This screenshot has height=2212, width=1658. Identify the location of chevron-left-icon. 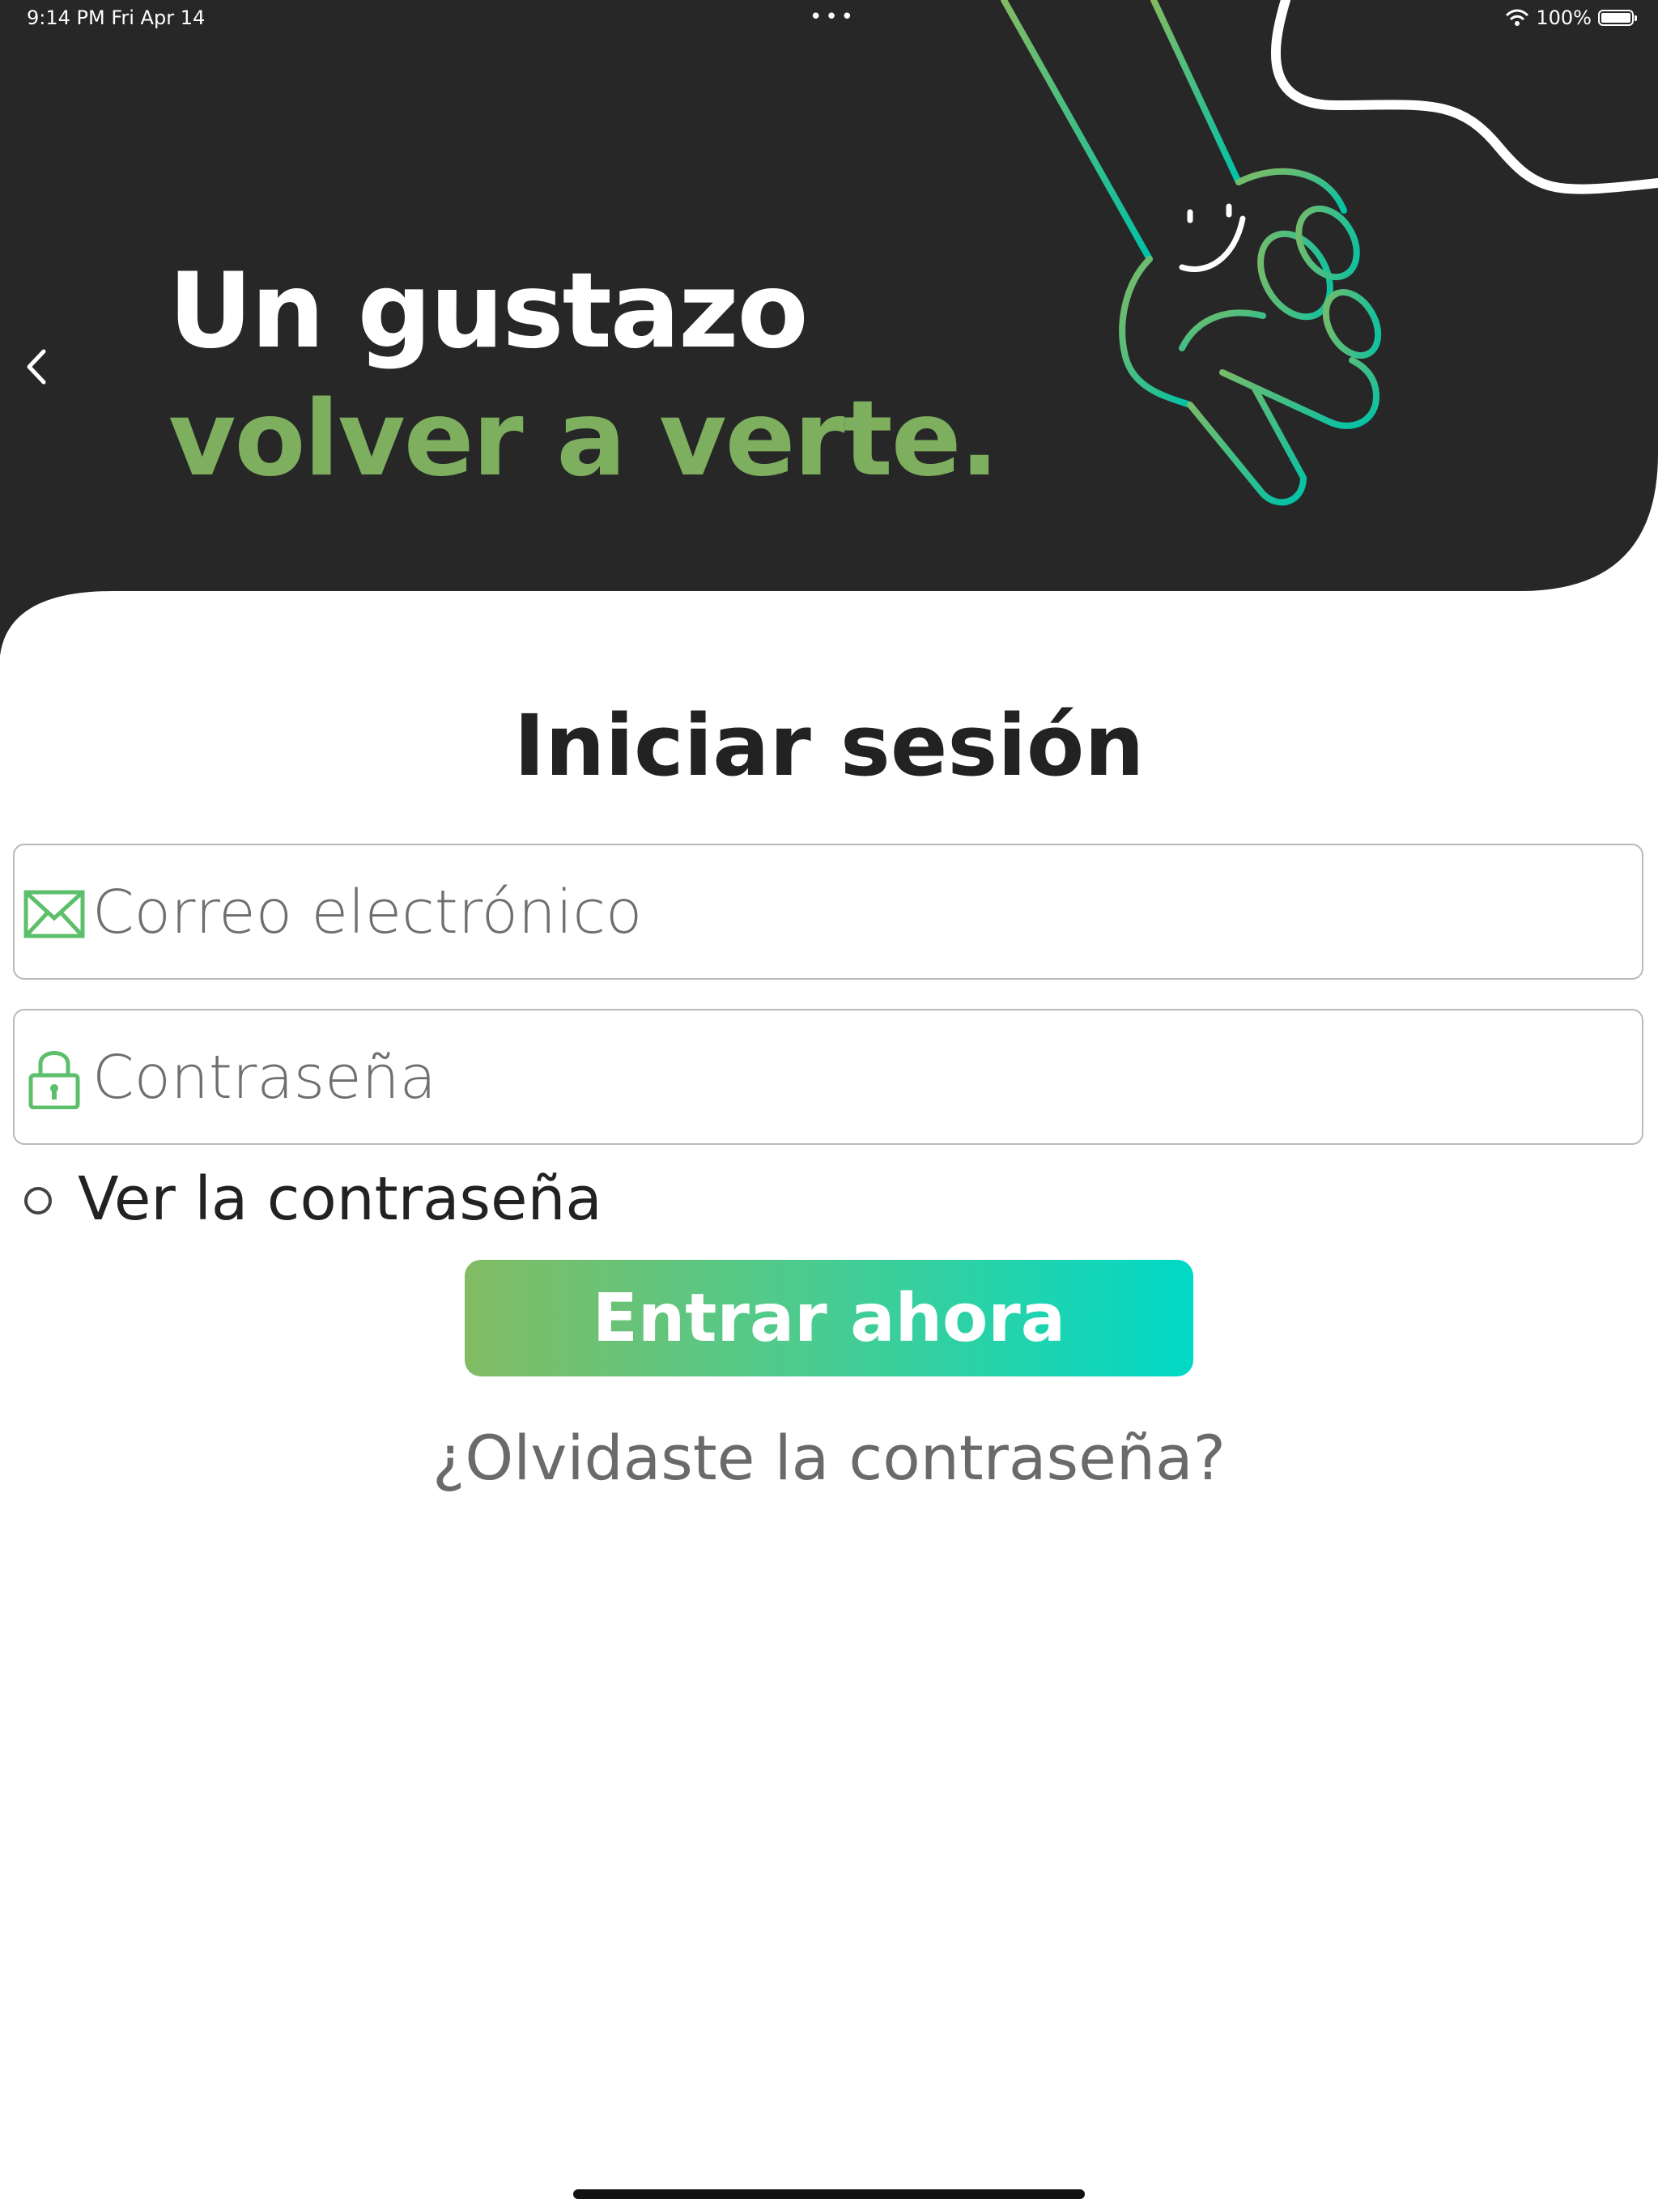
(36, 367).